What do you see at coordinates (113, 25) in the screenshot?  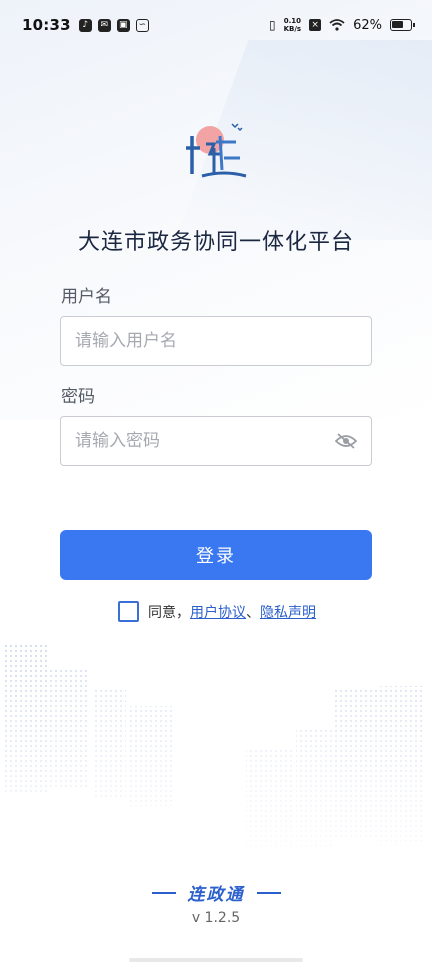 I see `notification-icons: ♪ ✉ ▣ ∽` at bounding box center [113, 25].